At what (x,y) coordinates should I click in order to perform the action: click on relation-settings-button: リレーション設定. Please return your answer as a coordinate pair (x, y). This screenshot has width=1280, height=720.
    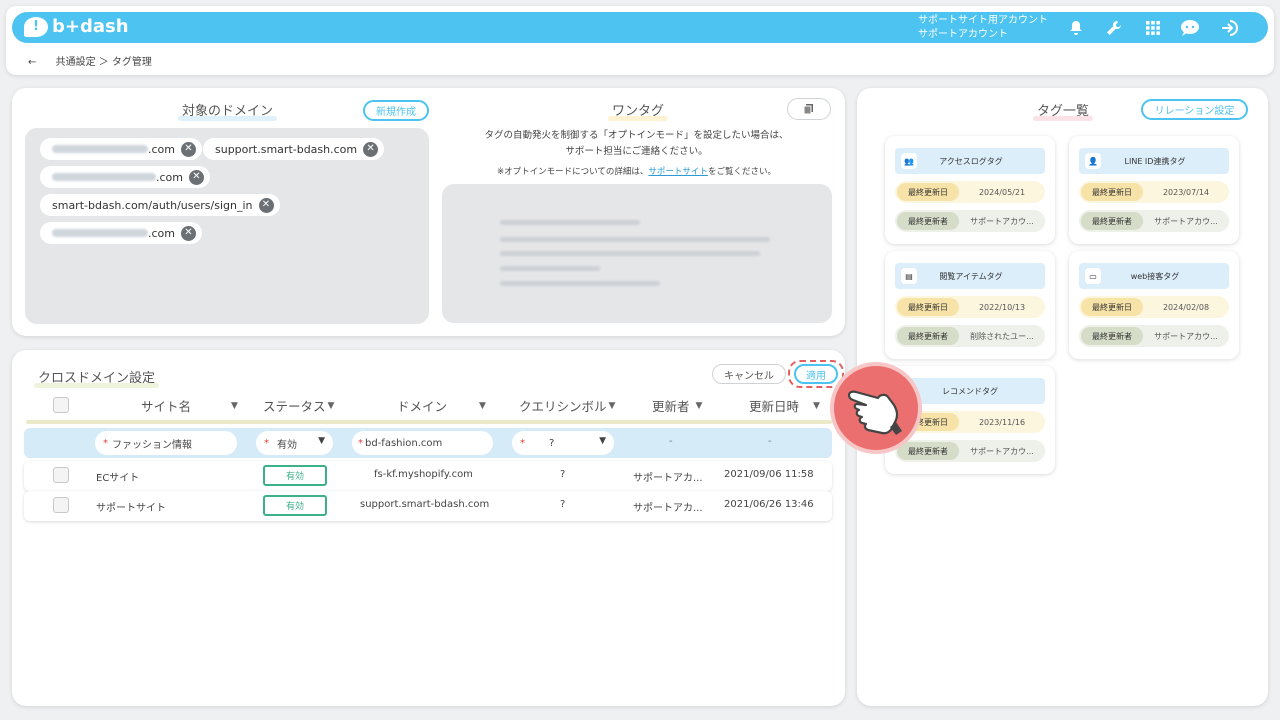
    Looking at the image, I should click on (1194, 109).